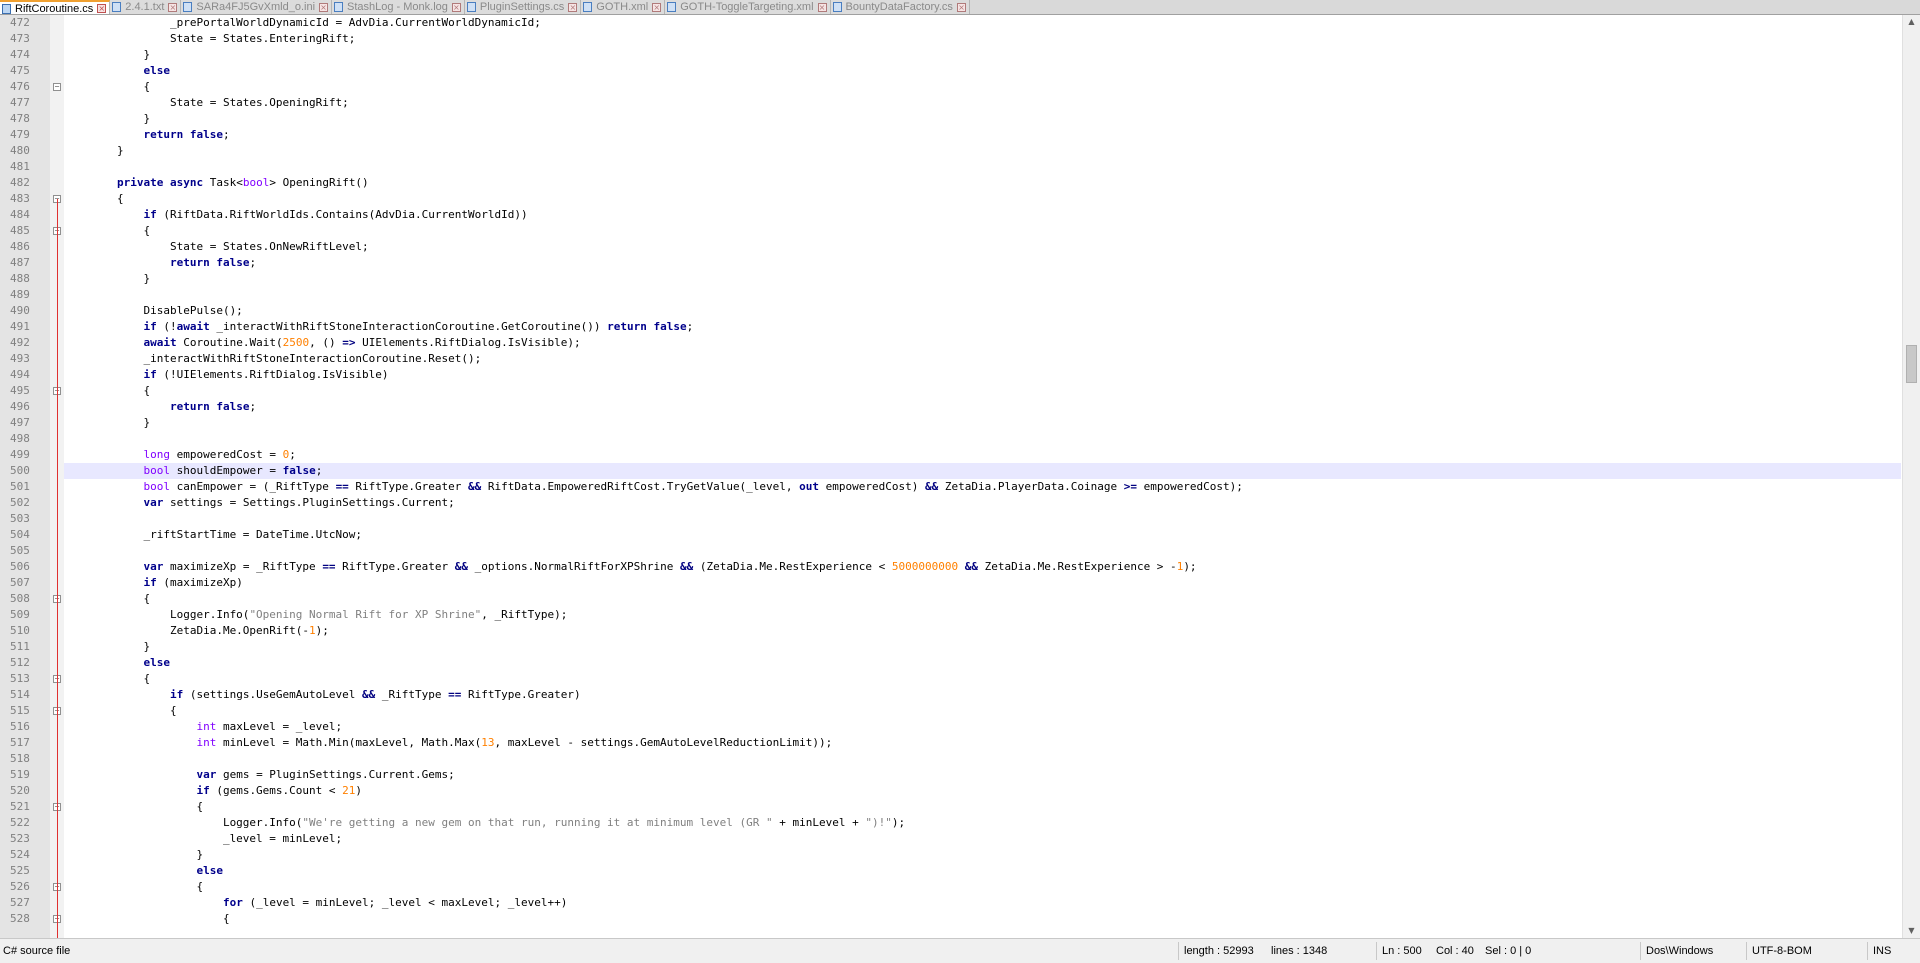 The height and width of the screenshot is (963, 1920). I want to click on line-number: 504, so click(20, 534).